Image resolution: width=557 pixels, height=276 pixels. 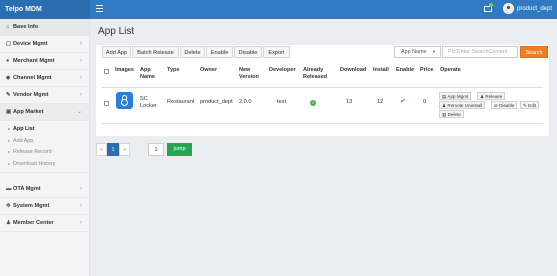 I want to click on search-button: Search, so click(x=534, y=52).